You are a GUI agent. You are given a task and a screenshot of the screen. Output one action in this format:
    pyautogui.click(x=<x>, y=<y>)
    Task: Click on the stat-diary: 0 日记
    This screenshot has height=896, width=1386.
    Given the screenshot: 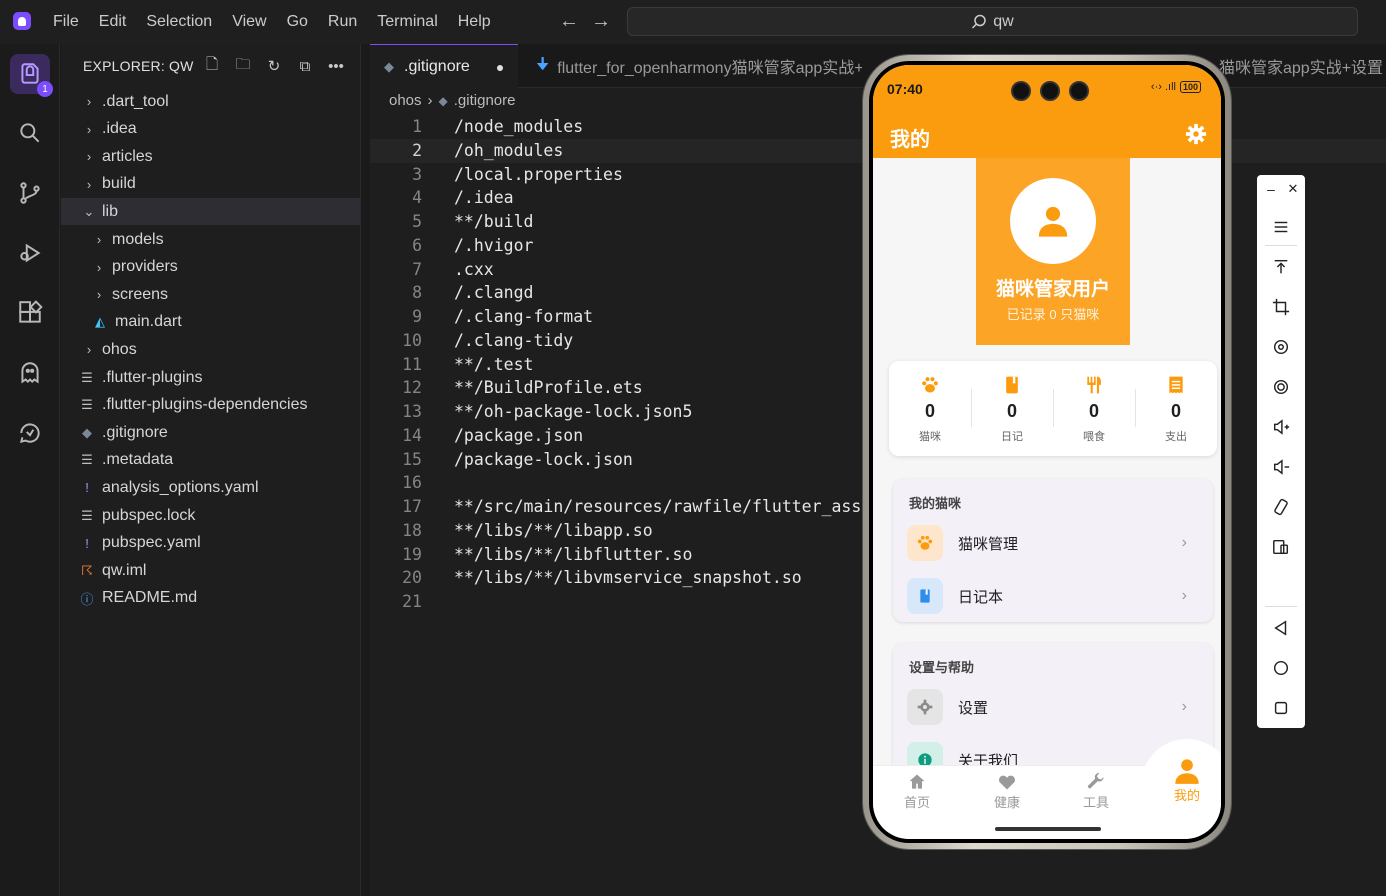 What is the action you would take?
    pyautogui.click(x=1012, y=408)
    